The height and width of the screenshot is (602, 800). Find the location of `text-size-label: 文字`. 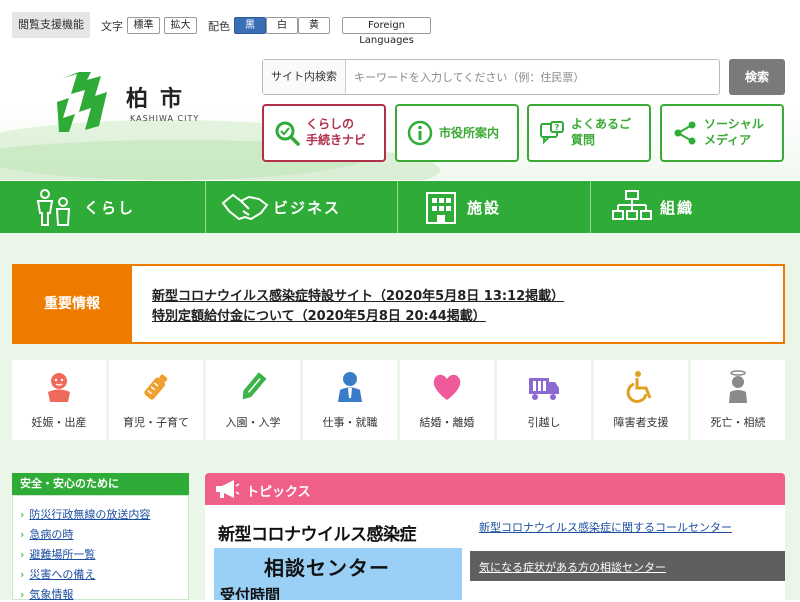

text-size-label: 文字 is located at coordinates (112, 26).